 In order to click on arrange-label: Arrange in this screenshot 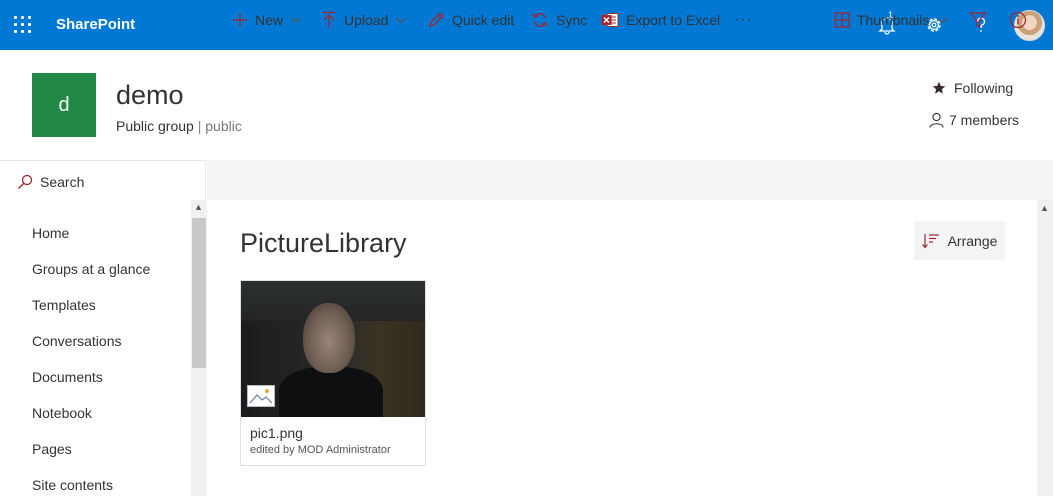, I will do `click(972, 240)`.